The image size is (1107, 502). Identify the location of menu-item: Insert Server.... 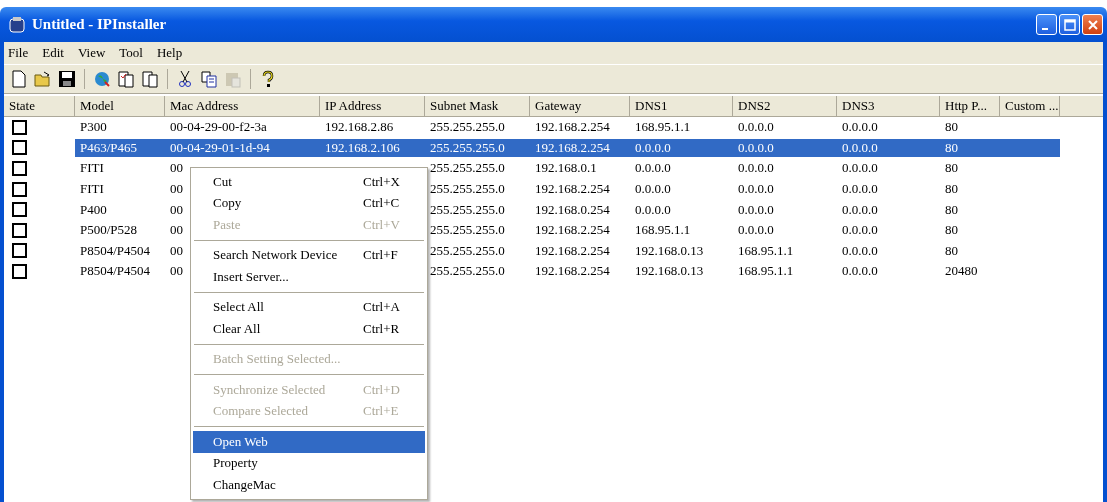
(309, 277).